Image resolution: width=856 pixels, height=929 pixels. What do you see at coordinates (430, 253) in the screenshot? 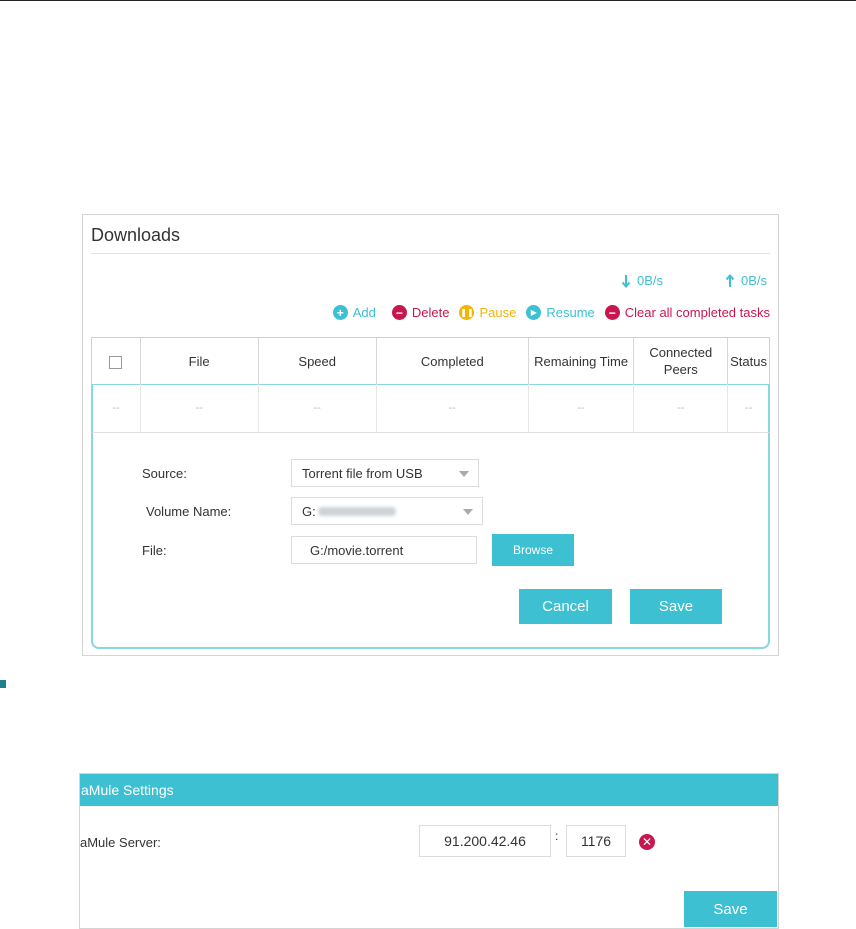
I see `divider` at bounding box center [430, 253].